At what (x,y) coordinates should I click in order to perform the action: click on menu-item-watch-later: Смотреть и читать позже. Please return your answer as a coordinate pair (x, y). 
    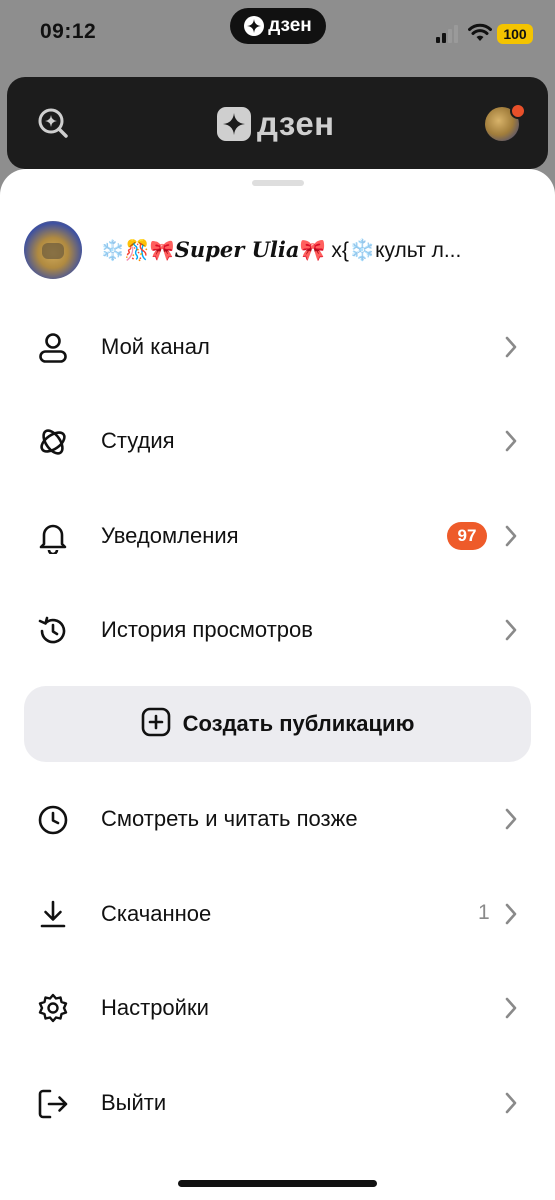
    Looking at the image, I should click on (277, 819).